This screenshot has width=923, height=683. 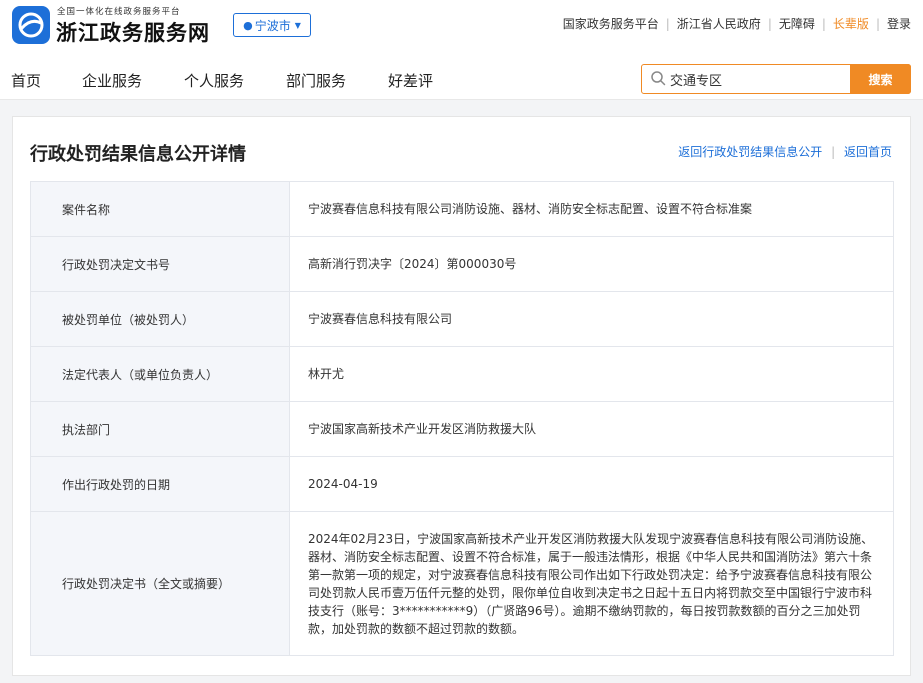 I want to click on field-label: 行政处罚决定文书号, so click(x=160, y=264).